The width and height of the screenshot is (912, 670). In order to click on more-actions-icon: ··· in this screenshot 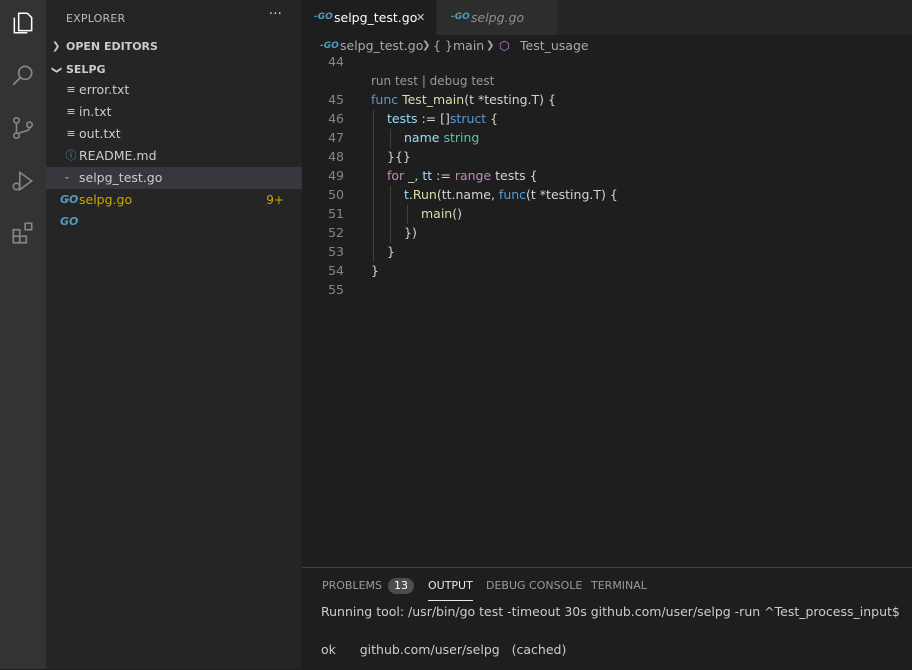, I will do `click(275, 14)`.